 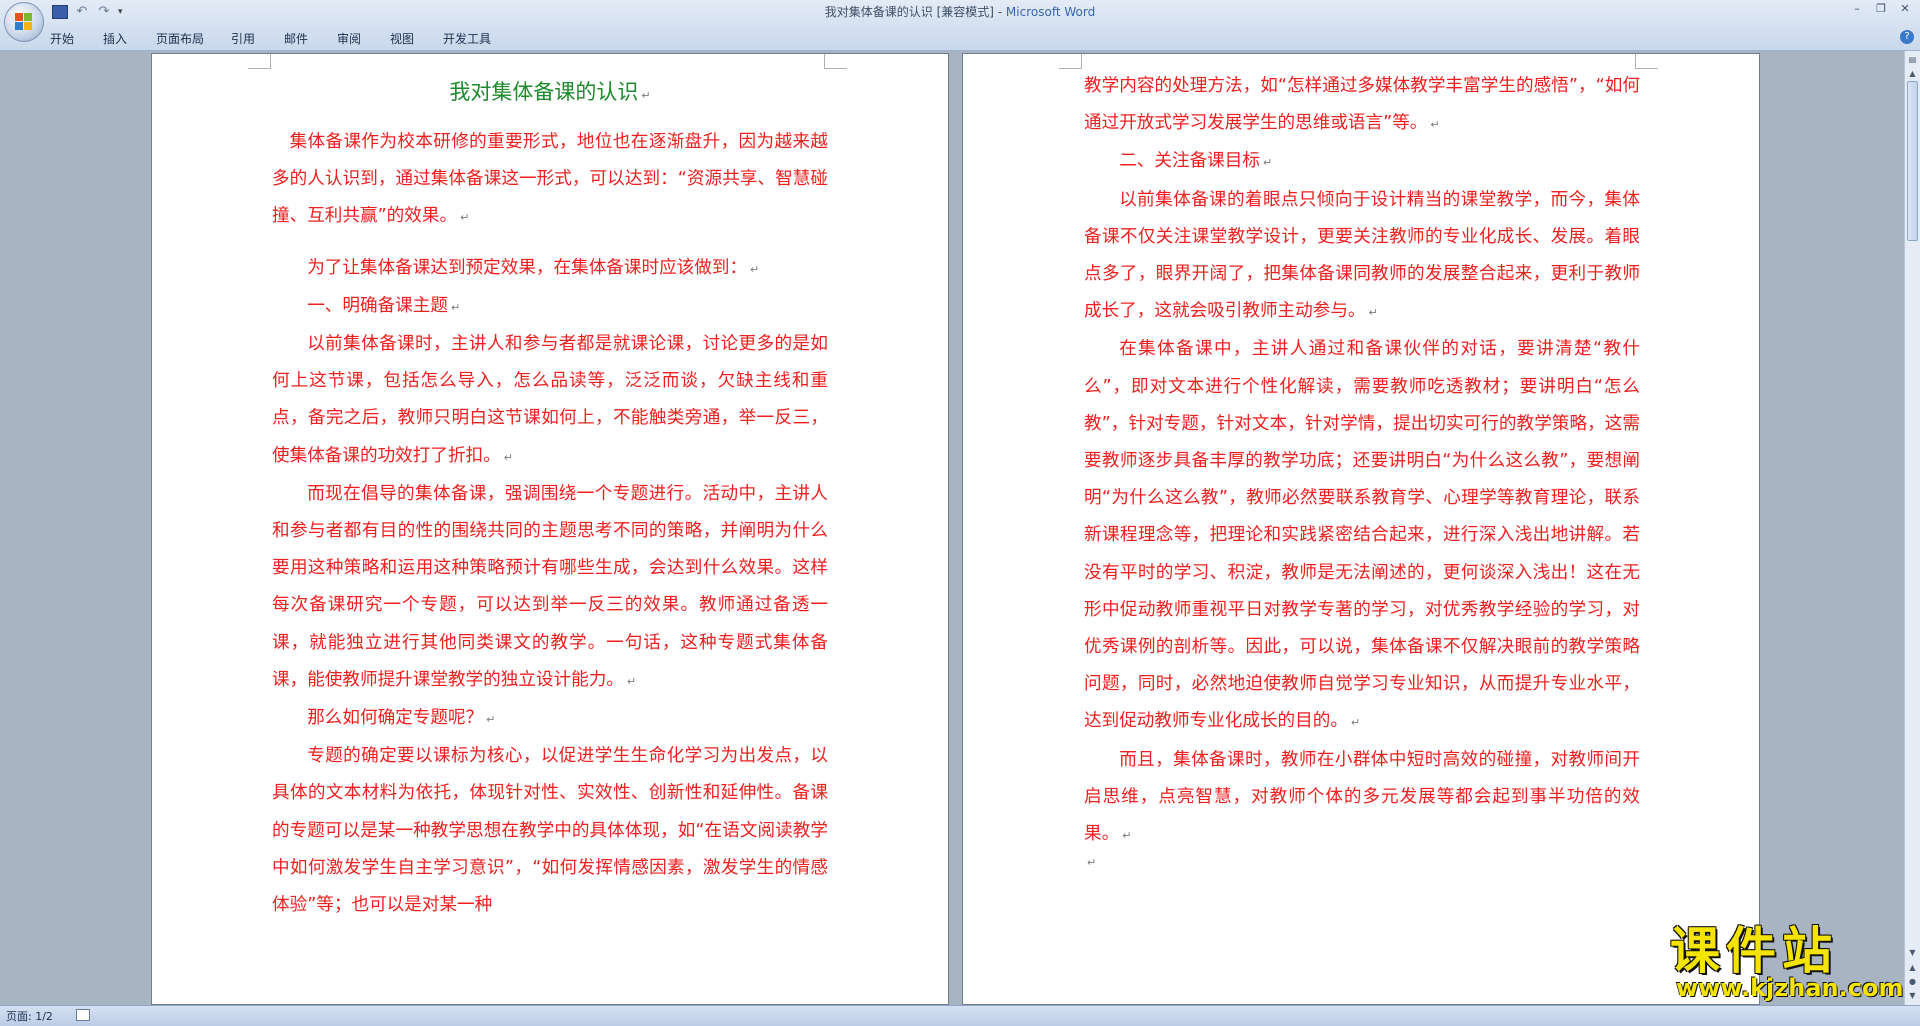 What do you see at coordinates (1790, 988) in the screenshot?
I see `watermark-site: www.kjzhan.com` at bounding box center [1790, 988].